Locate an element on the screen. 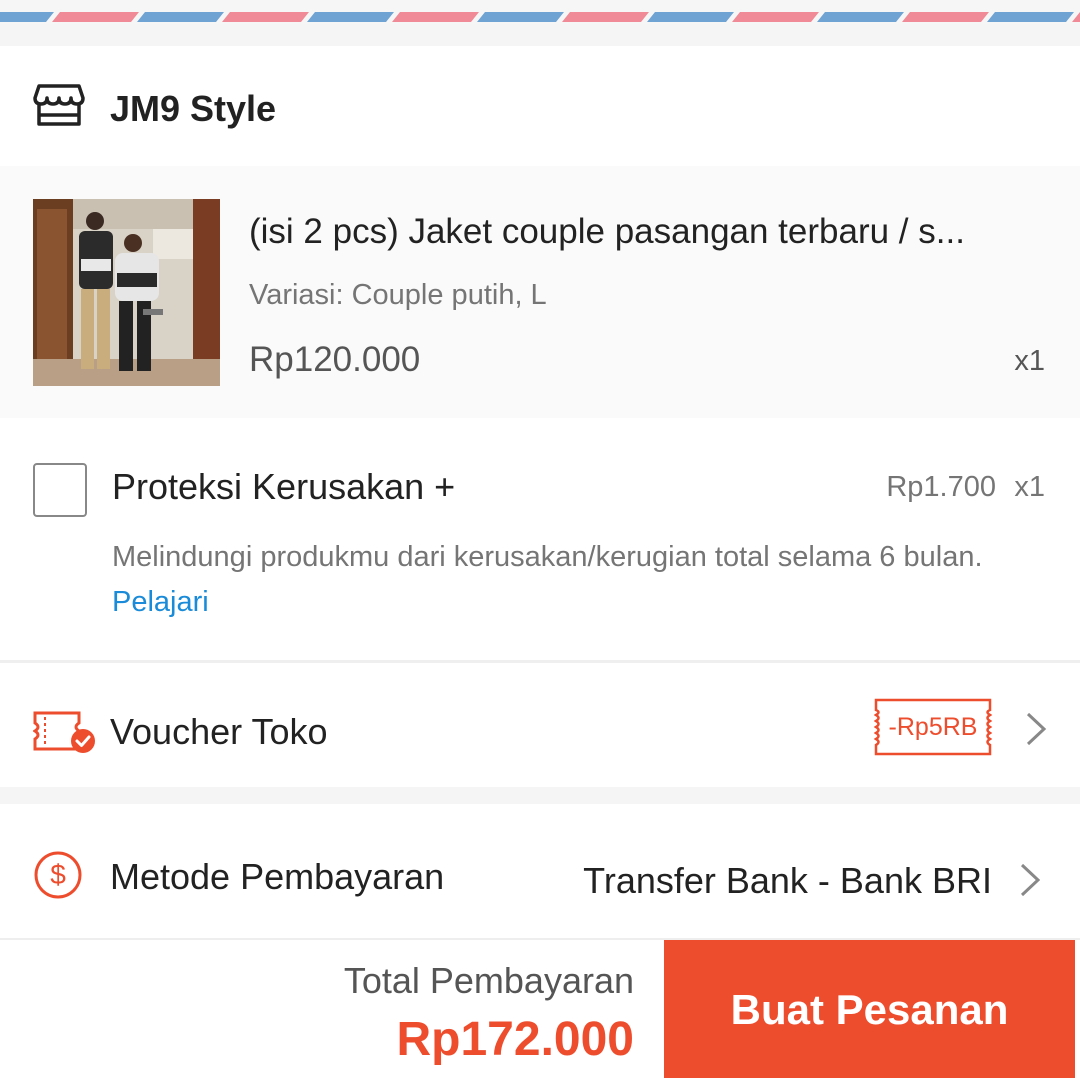 This screenshot has width=1080, height=1078. product-thumbnail is located at coordinates (126, 292).